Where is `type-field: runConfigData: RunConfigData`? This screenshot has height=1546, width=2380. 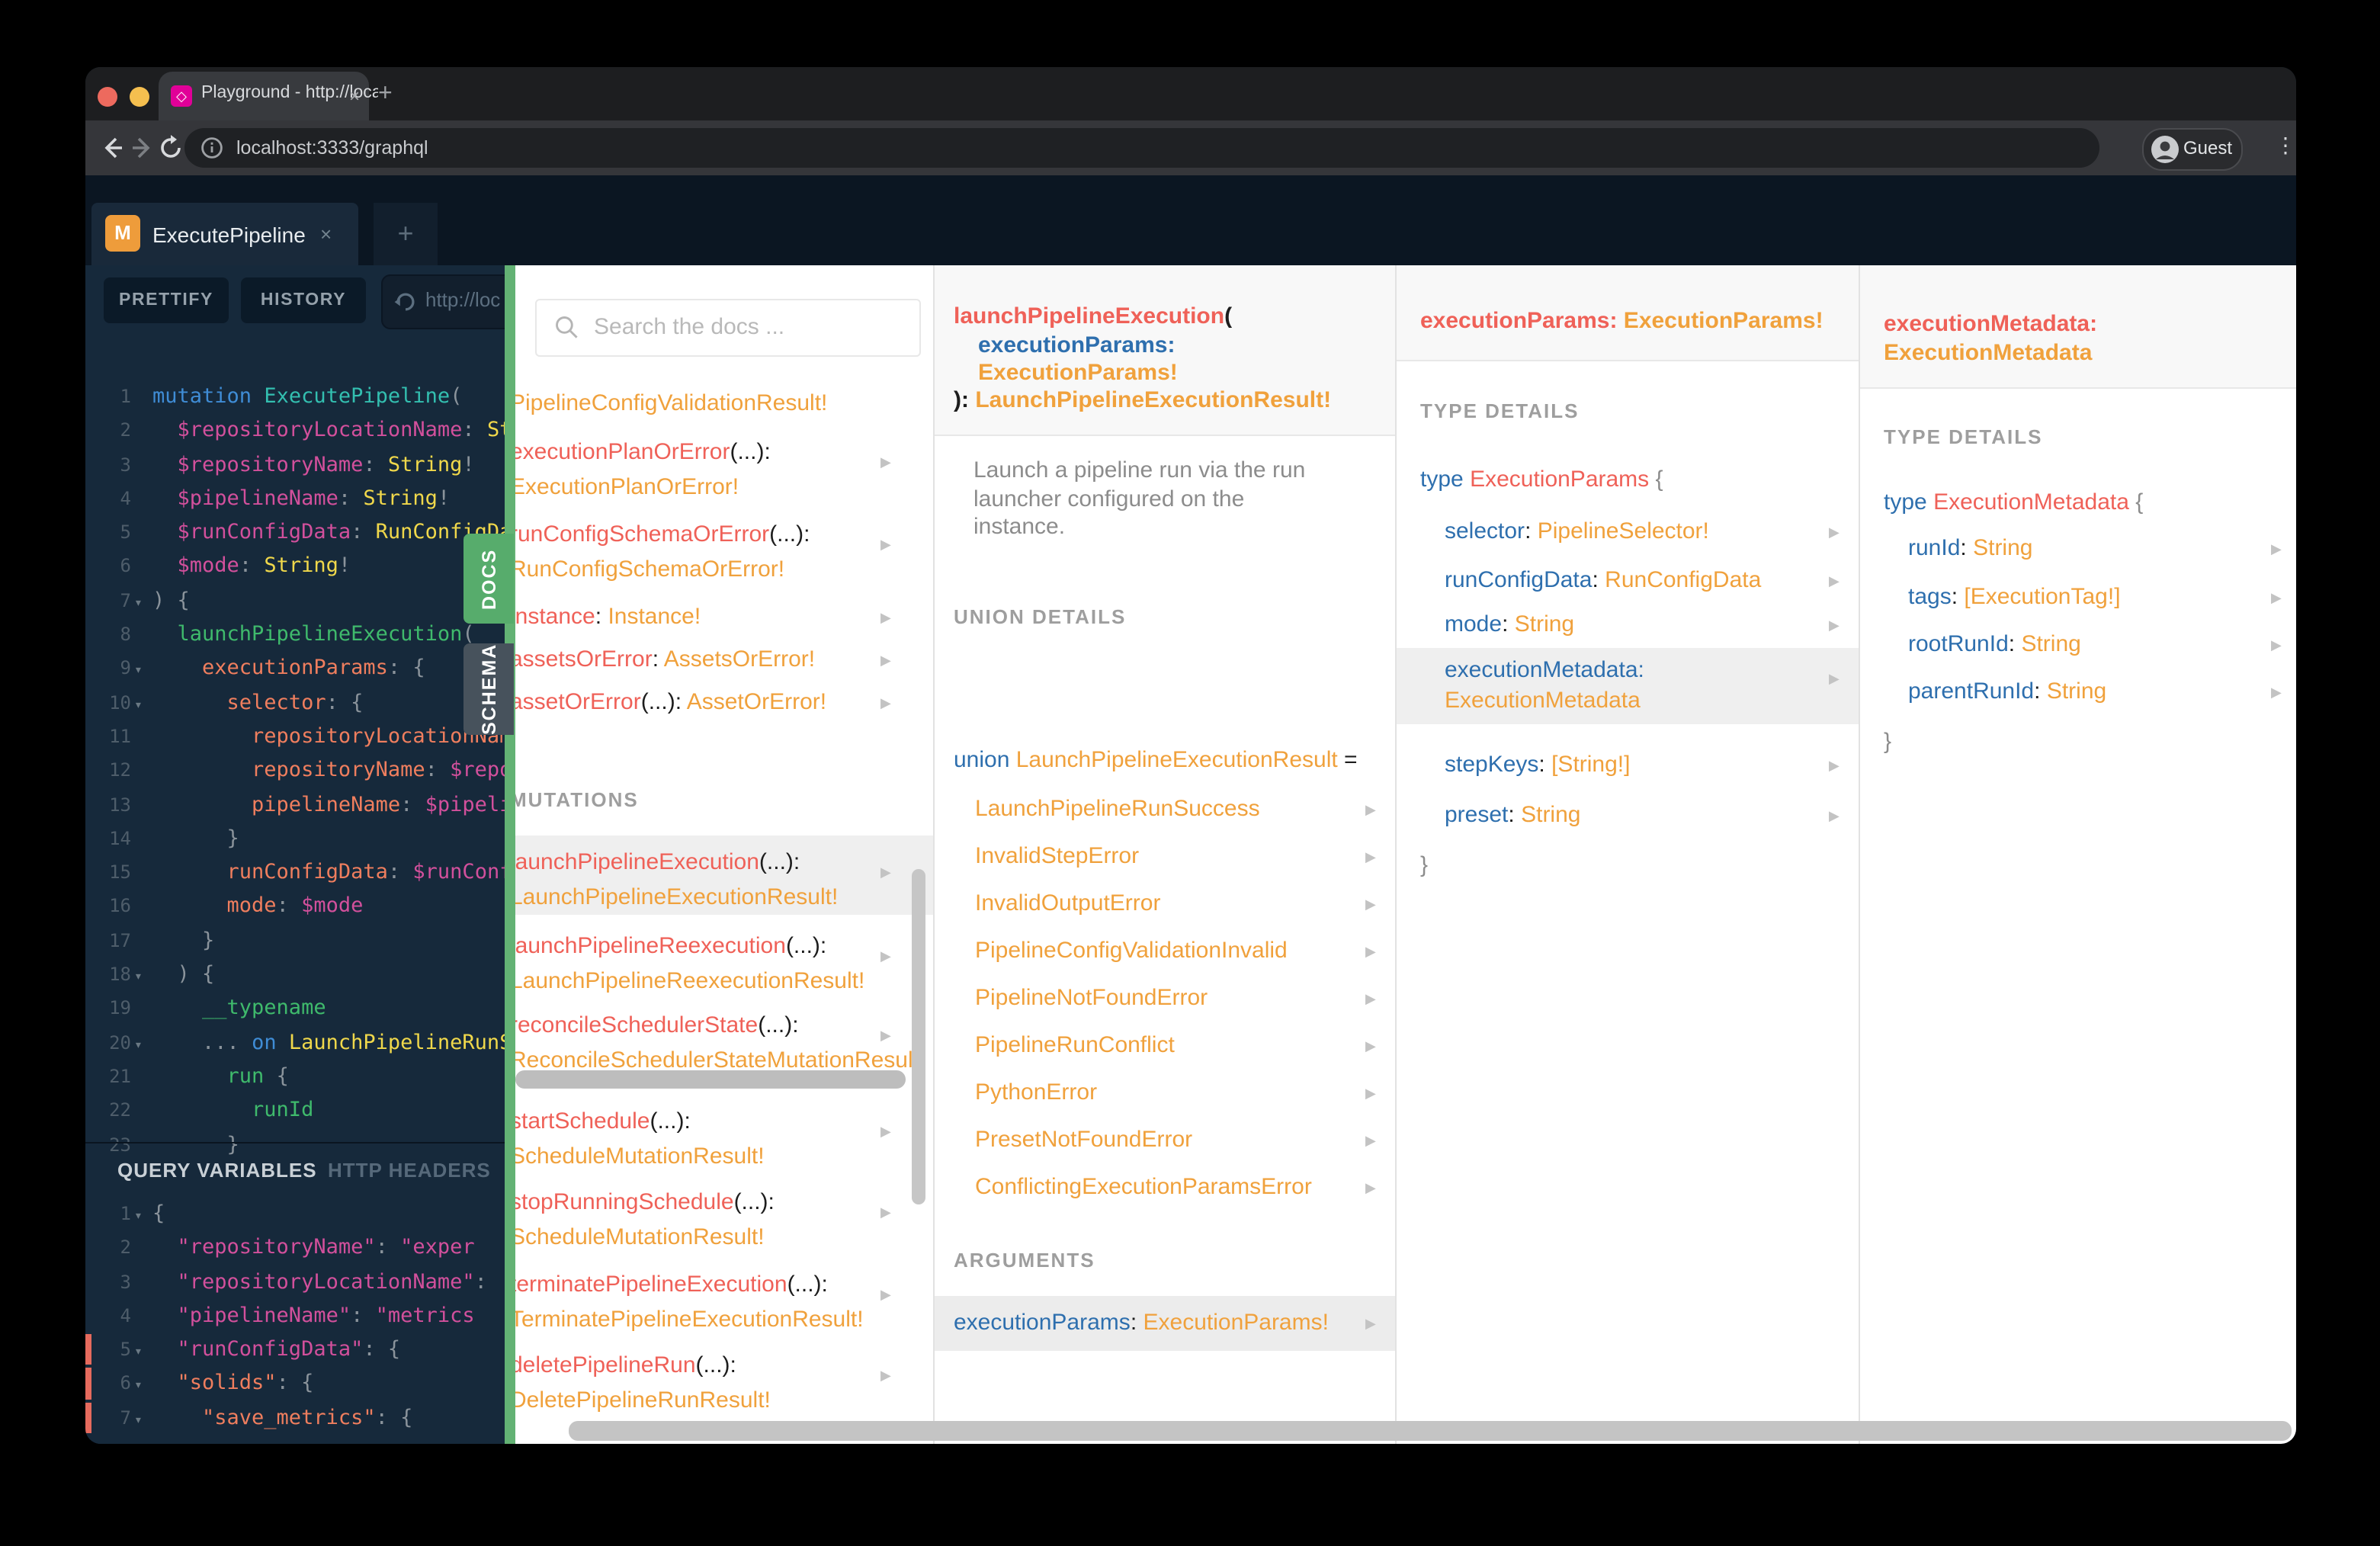 type-field: runConfigData: RunConfigData is located at coordinates (1603, 580).